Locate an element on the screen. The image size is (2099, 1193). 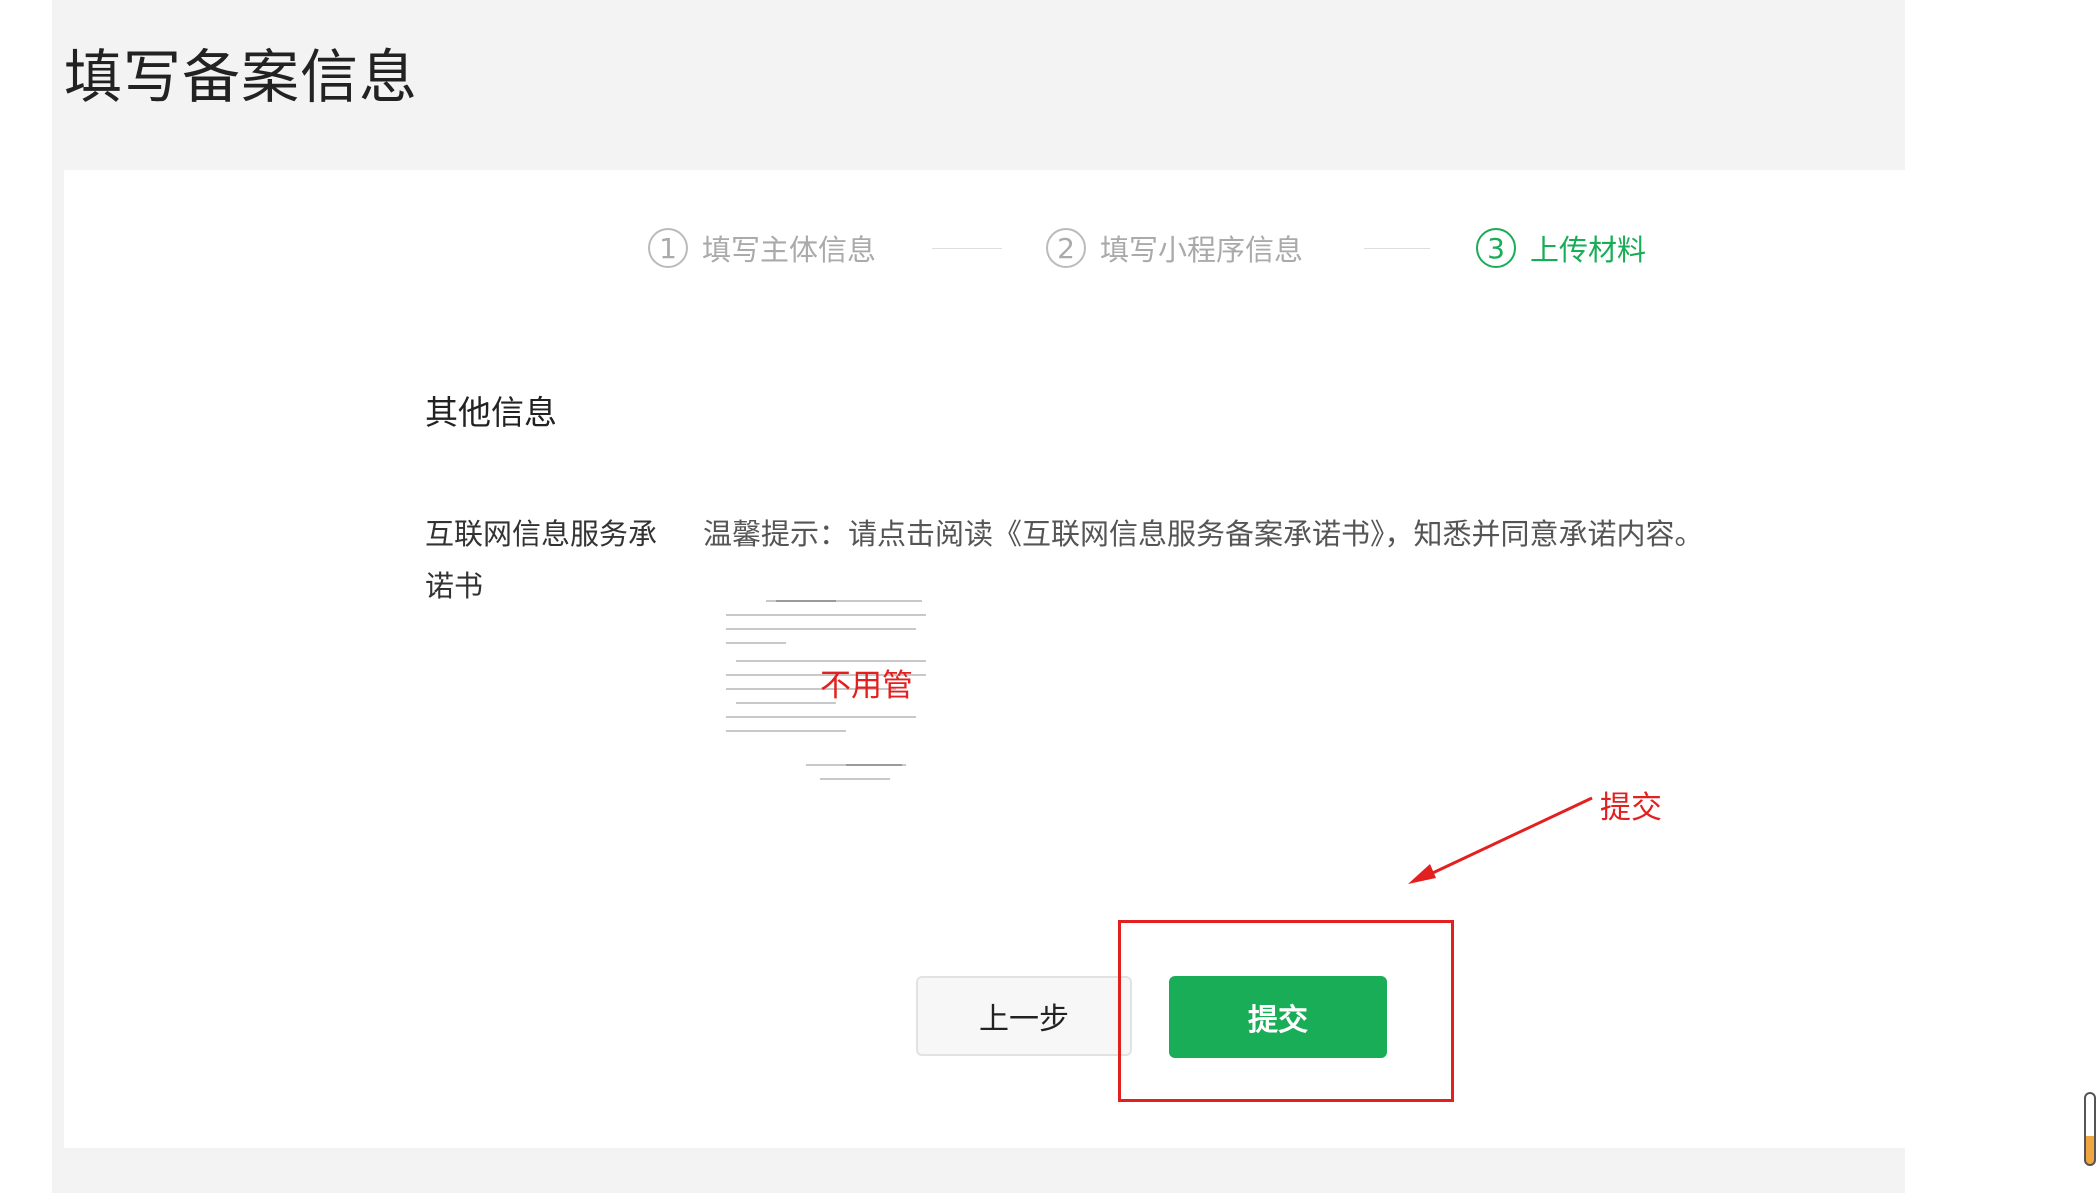
step-1: 1 填写主体信息 is located at coordinates (762, 248).